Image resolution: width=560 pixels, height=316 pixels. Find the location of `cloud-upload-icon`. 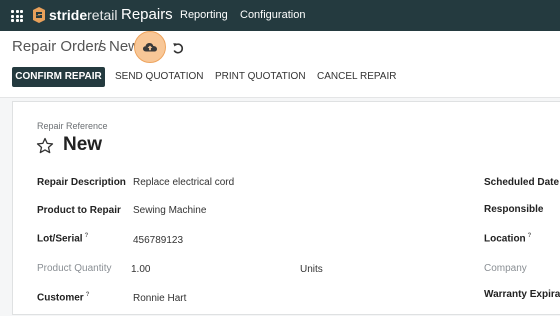

cloud-upload-icon is located at coordinates (150, 47).